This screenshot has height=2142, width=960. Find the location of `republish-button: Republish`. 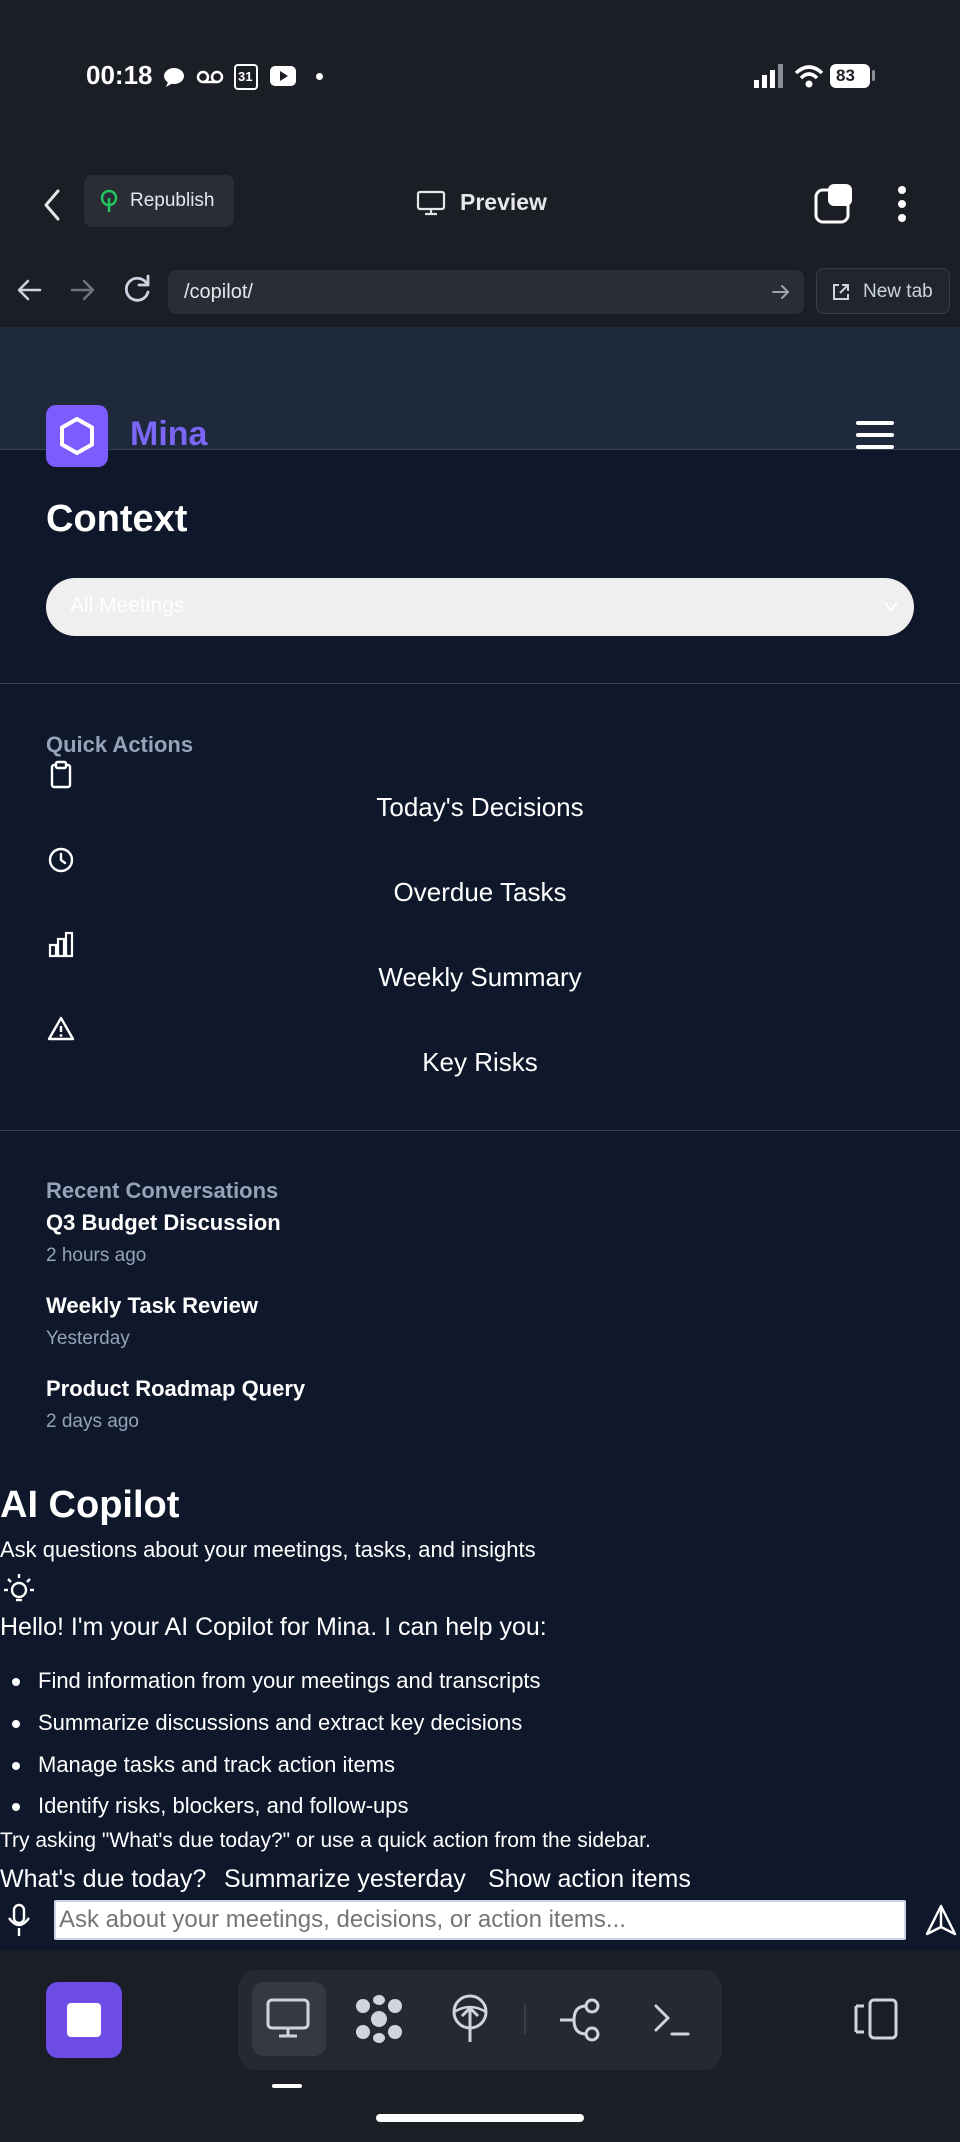

republish-button: Republish is located at coordinates (159, 201).